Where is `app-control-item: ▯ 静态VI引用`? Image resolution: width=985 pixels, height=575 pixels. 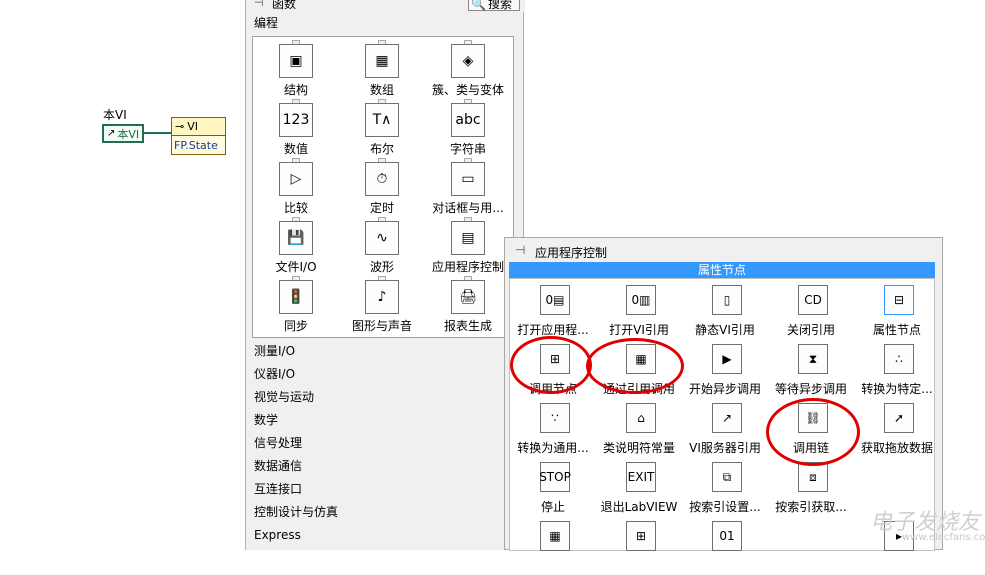
app-control-item: ▯ 静态VI引用 is located at coordinates (725, 310).